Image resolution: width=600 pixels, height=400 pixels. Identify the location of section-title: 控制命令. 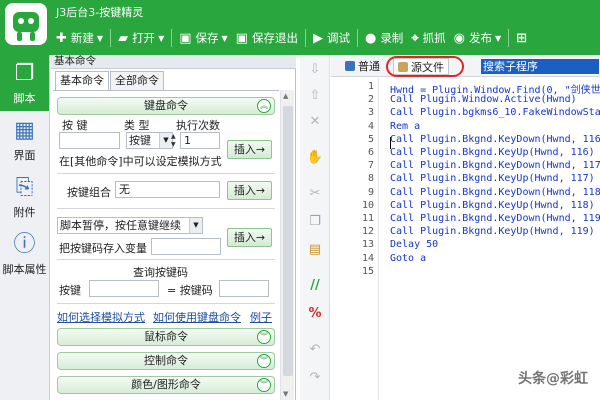
(166, 360).